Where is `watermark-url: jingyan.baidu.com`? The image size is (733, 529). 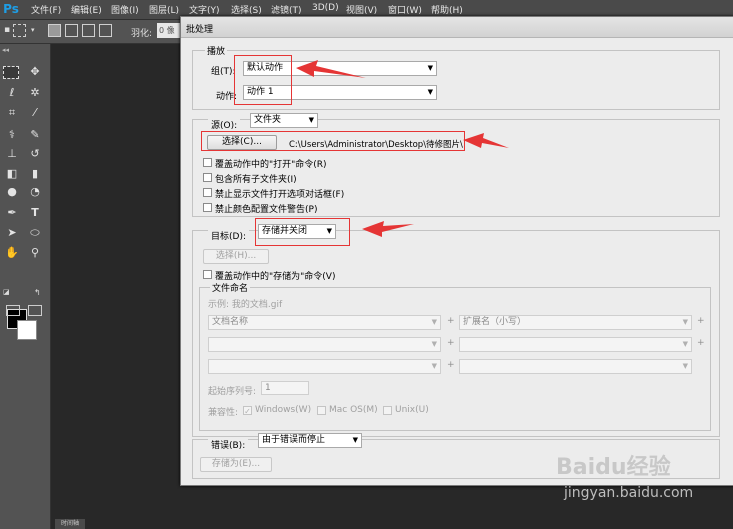 watermark-url: jingyan.baidu.com is located at coordinates (629, 493).